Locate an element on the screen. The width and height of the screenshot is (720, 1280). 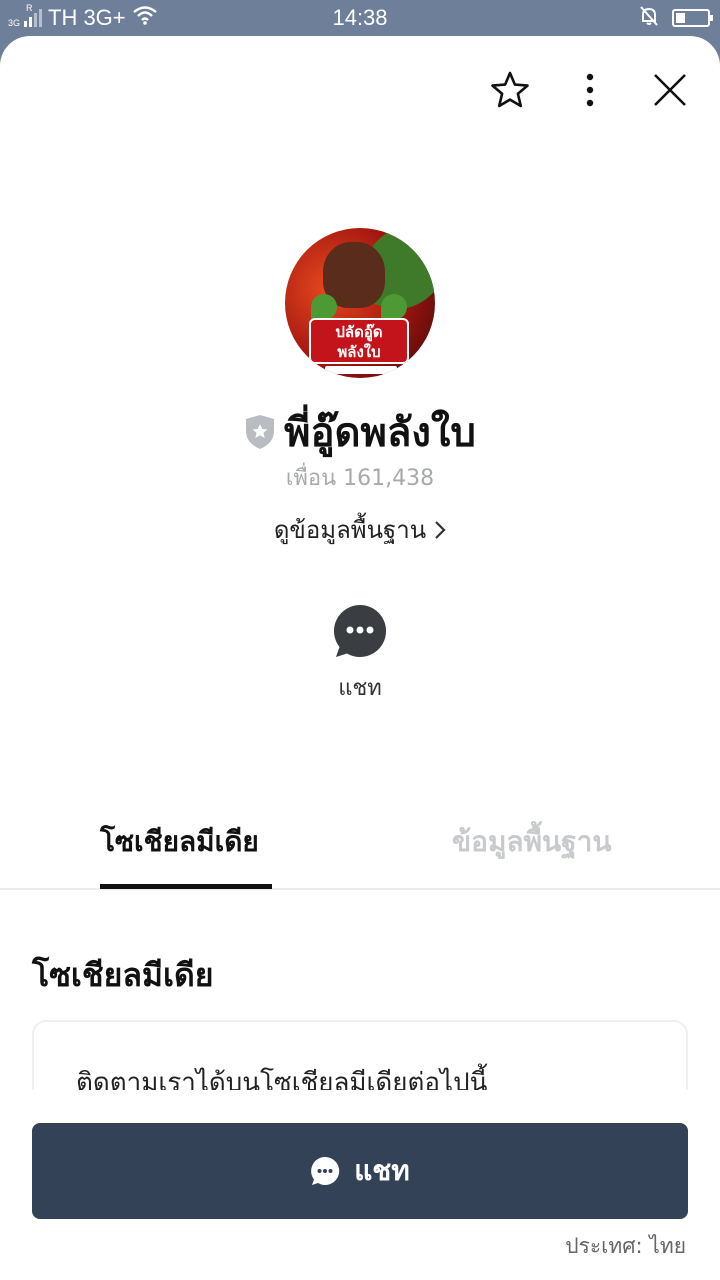
profile-name-row: พี่อู๊ดพลังใบ is located at coordinates (360, 432).